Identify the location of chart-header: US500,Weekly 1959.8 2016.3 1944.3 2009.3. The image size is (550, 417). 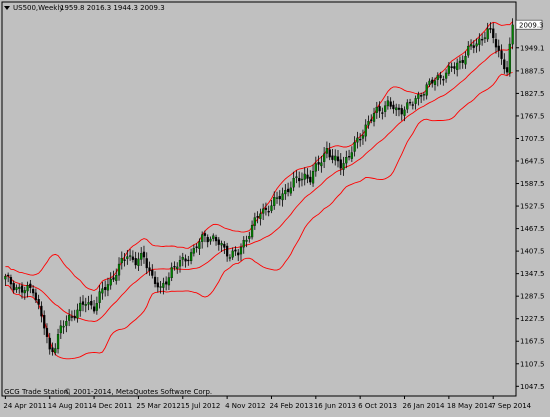
(84, 8).